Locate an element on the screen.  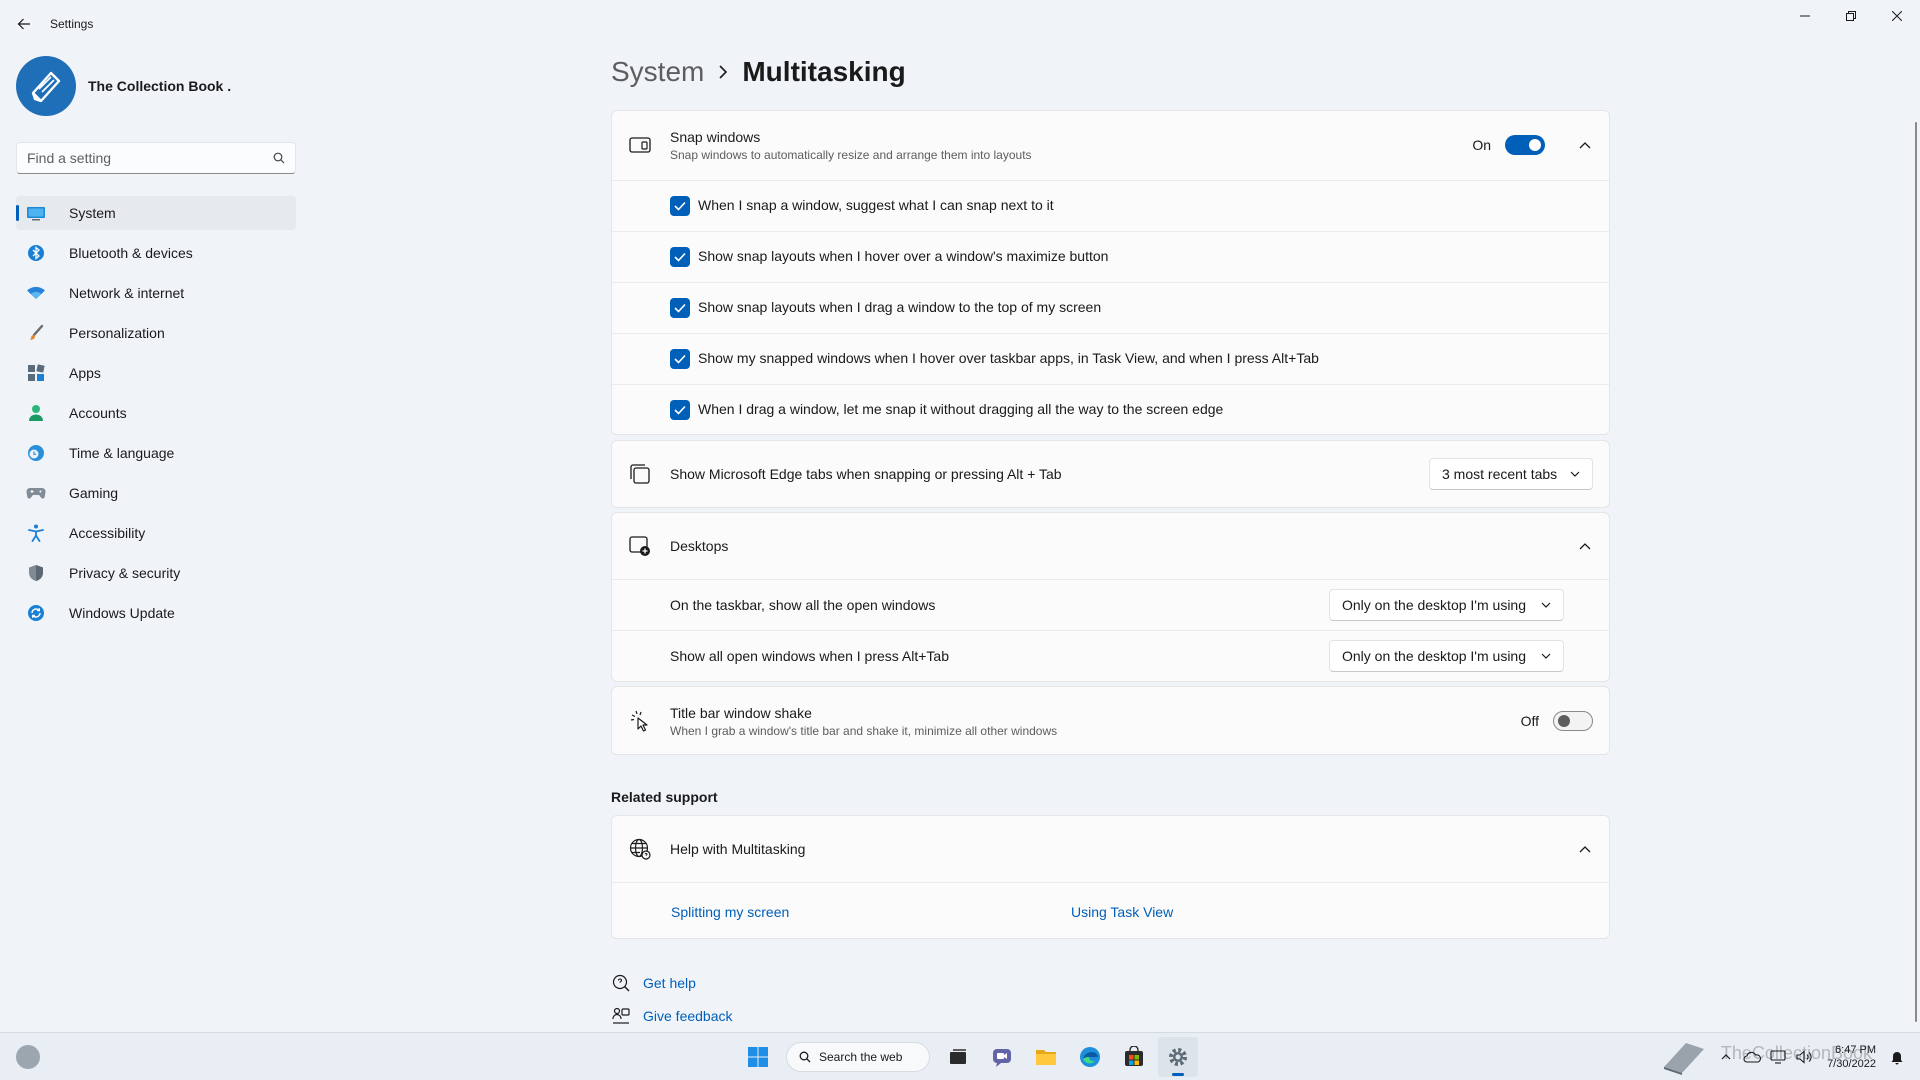
sidebar-item-gaming: Gaming is located at coordinates (156, 493).